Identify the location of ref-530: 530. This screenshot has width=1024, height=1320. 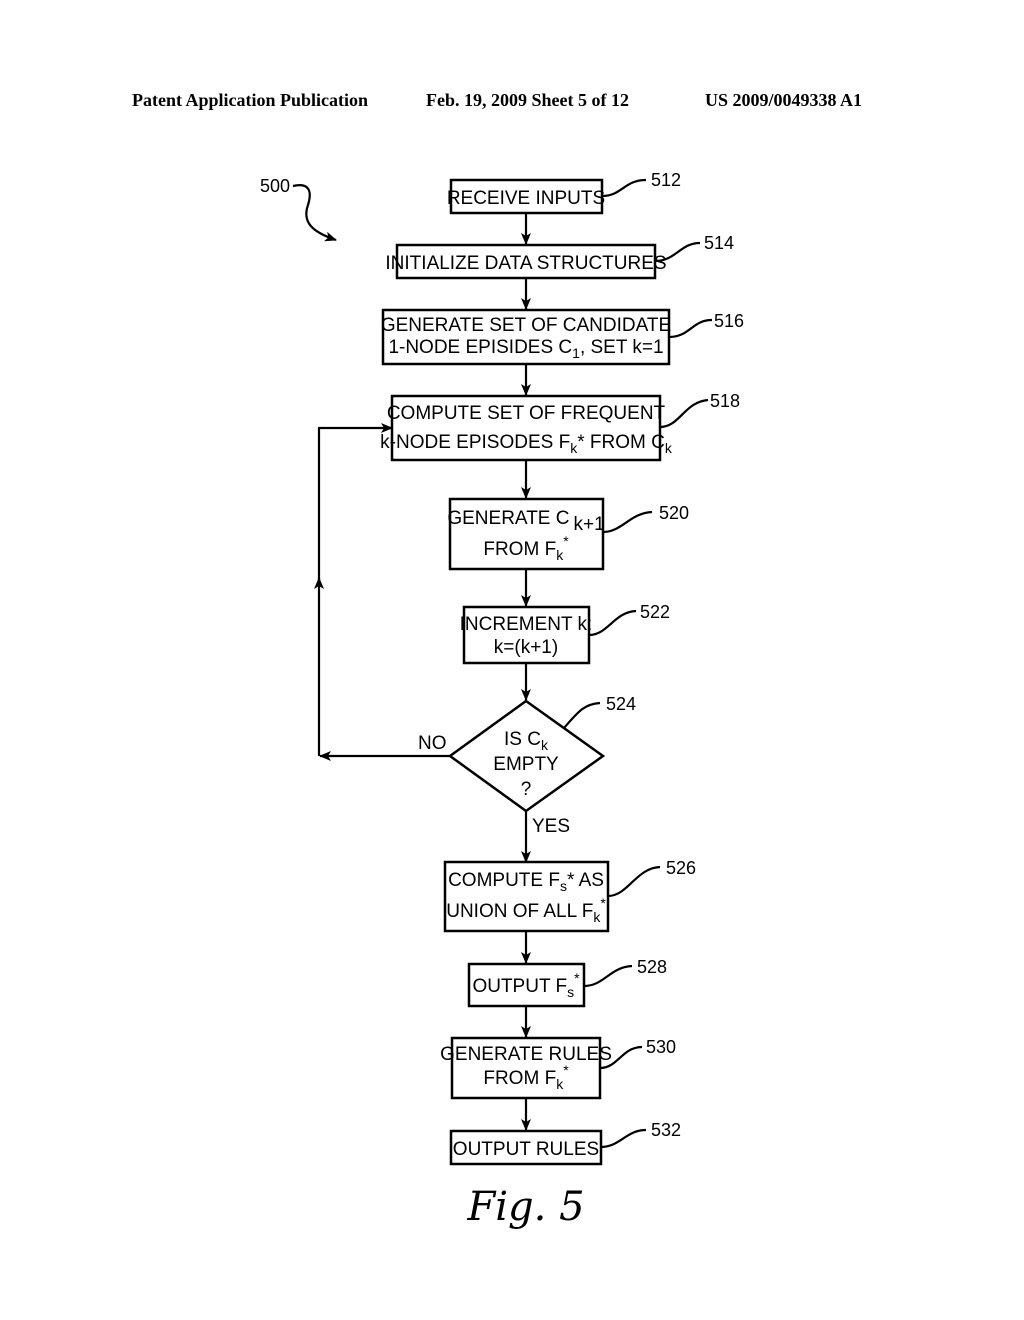
(661, 1047).